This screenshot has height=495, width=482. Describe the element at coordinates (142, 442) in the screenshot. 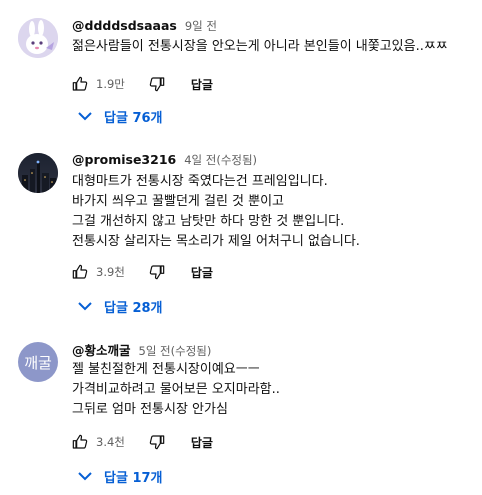

I see `comment-actions: 3.4천 답글` at that location.